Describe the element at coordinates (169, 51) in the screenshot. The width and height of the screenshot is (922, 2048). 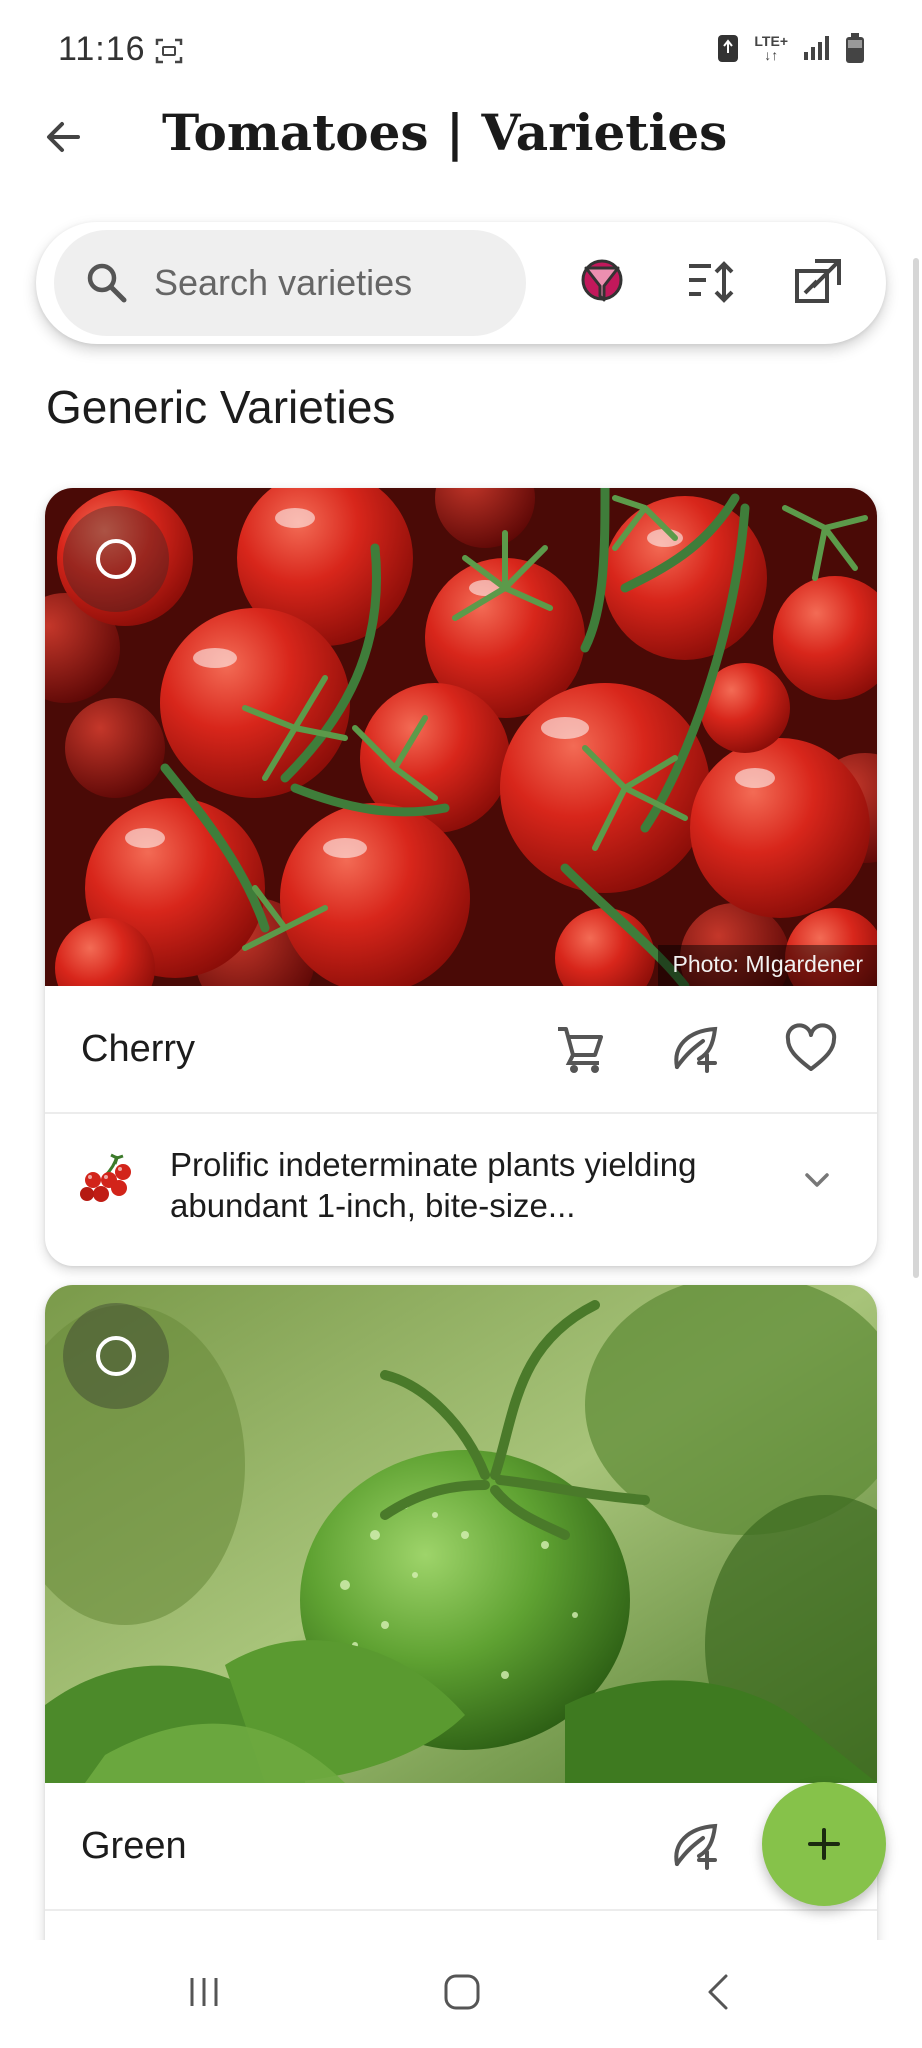
I see `screenshot-icon` at that location.